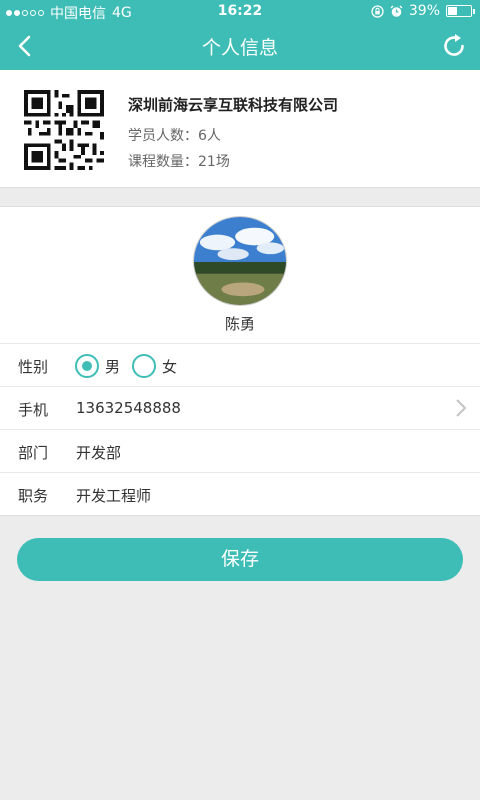  I want to click on student-count: 学员人数：6人, so click(174, 136).